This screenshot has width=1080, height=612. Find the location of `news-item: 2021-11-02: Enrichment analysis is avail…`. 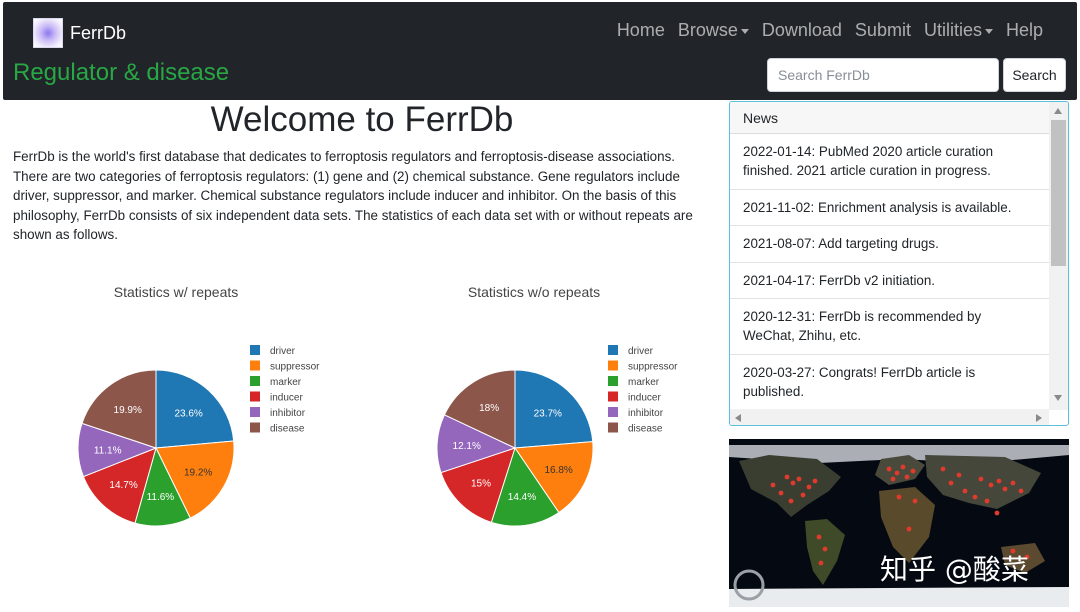

news-item: 2021-11-02: Enrichment analysis is avail… is located at coordinates (889, 208).